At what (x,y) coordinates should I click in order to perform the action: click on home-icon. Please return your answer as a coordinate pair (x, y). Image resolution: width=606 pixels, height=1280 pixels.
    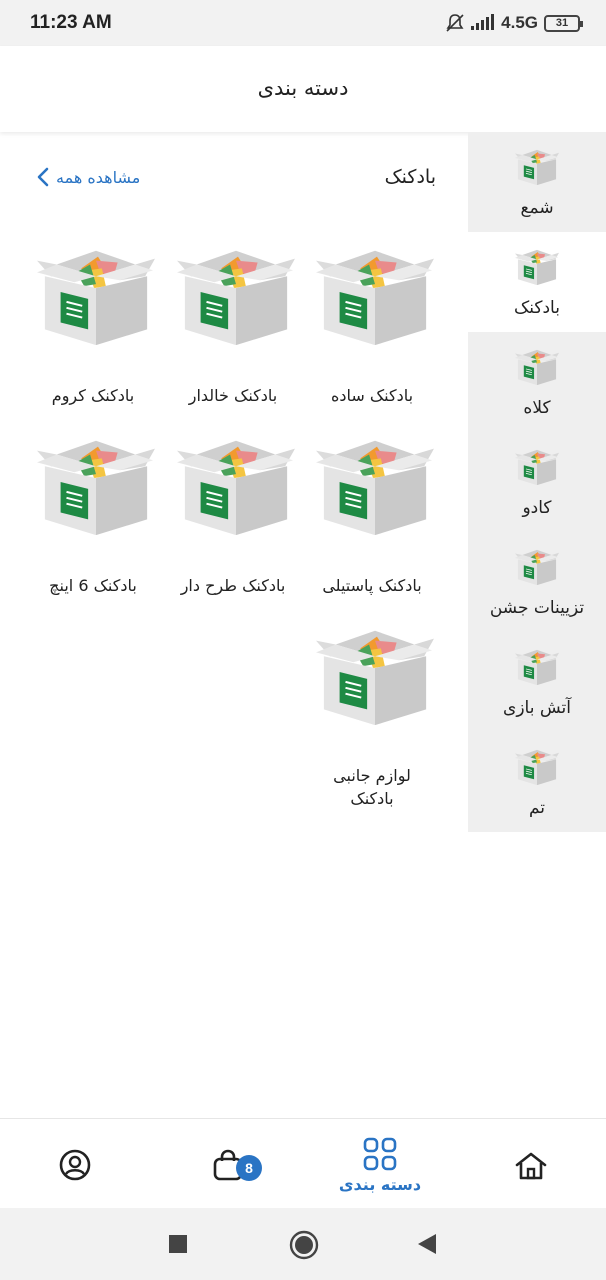
    Looking at the image, I should click on (531, 1166).